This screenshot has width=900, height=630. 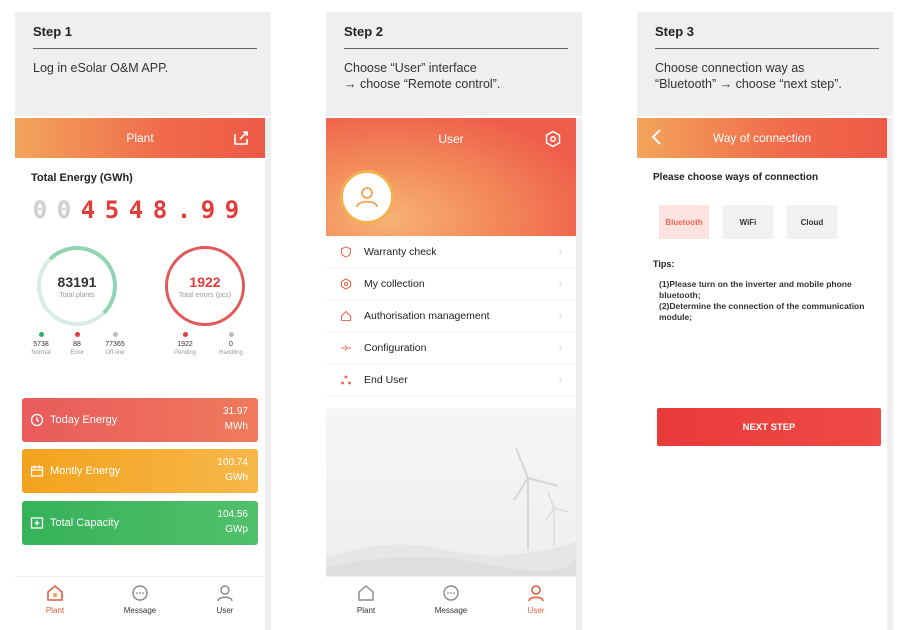 I want to click on today-energy-card: Today Energy 31.97 MWh, so click(x=140, y=420).